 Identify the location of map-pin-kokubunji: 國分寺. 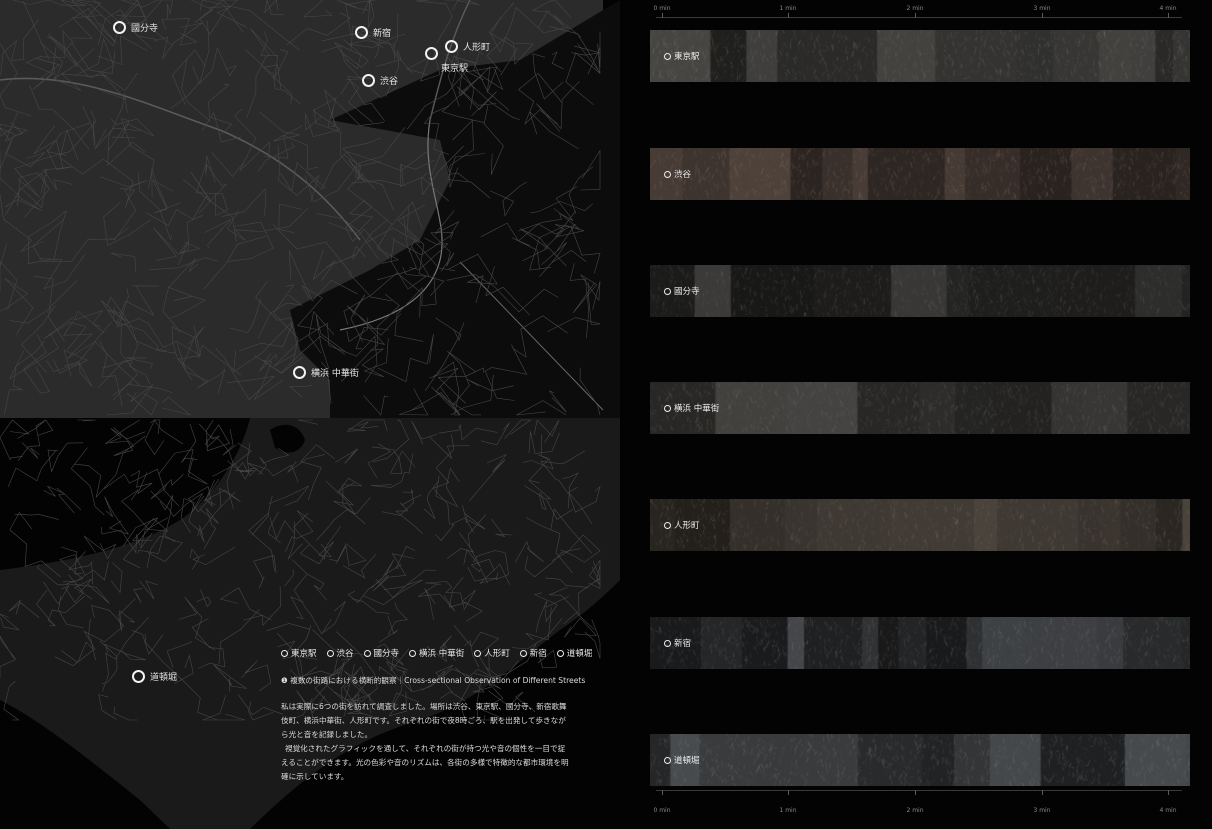
(135, 27).